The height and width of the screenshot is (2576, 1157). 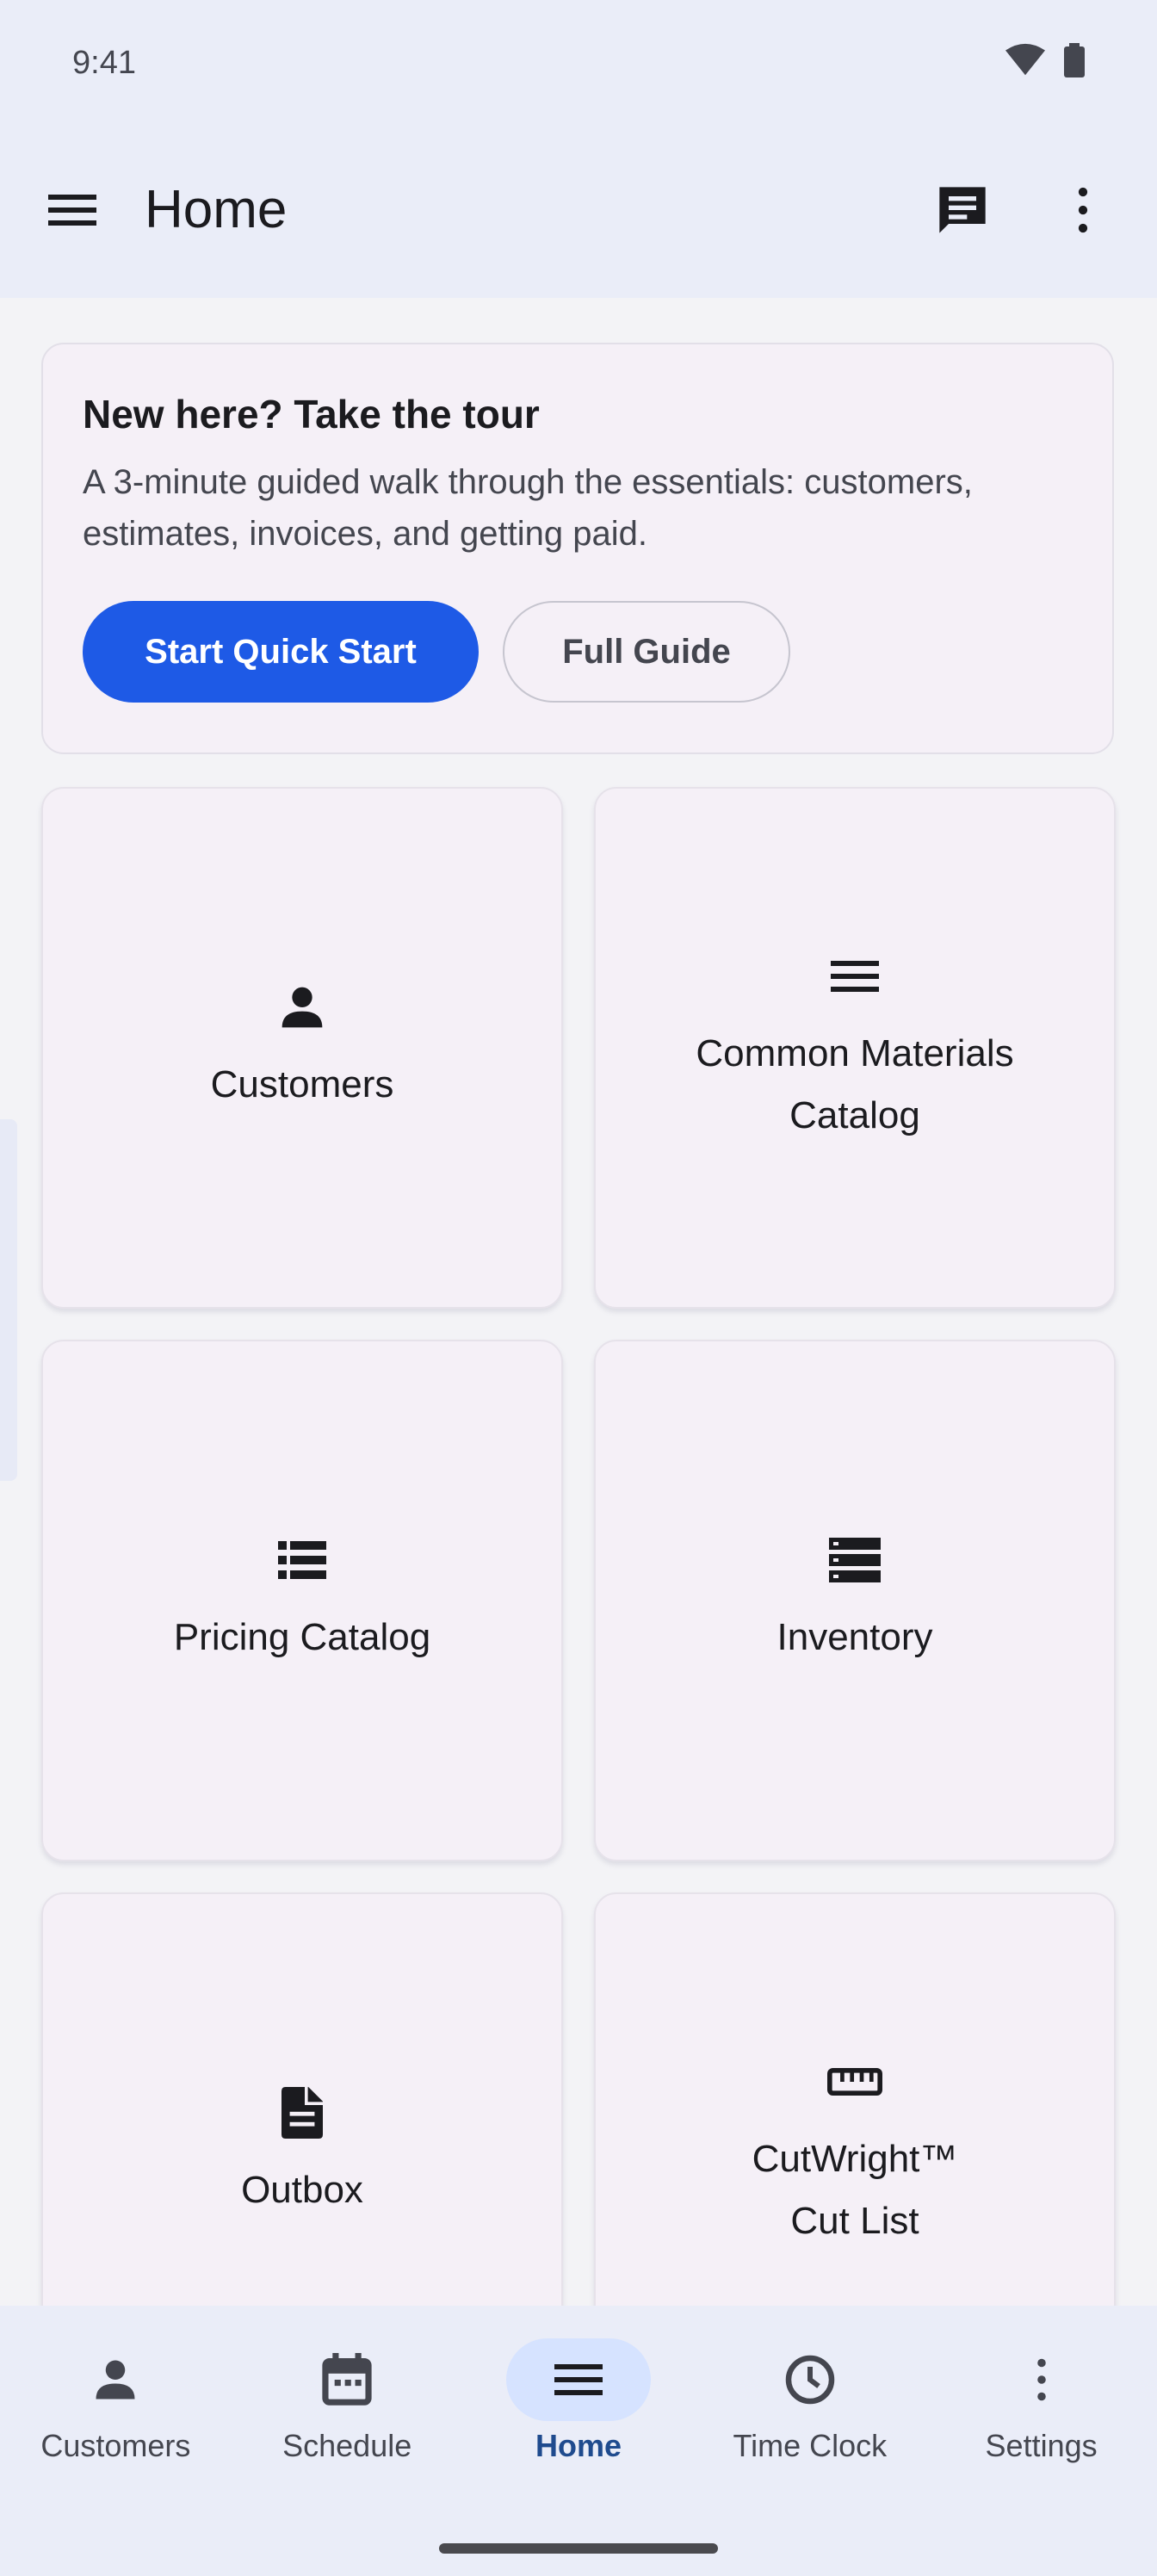 What do you see at coordinates (579, 2445) in the screenshot?
I see `nav-label: Home` at bounding box center [579, 2445].